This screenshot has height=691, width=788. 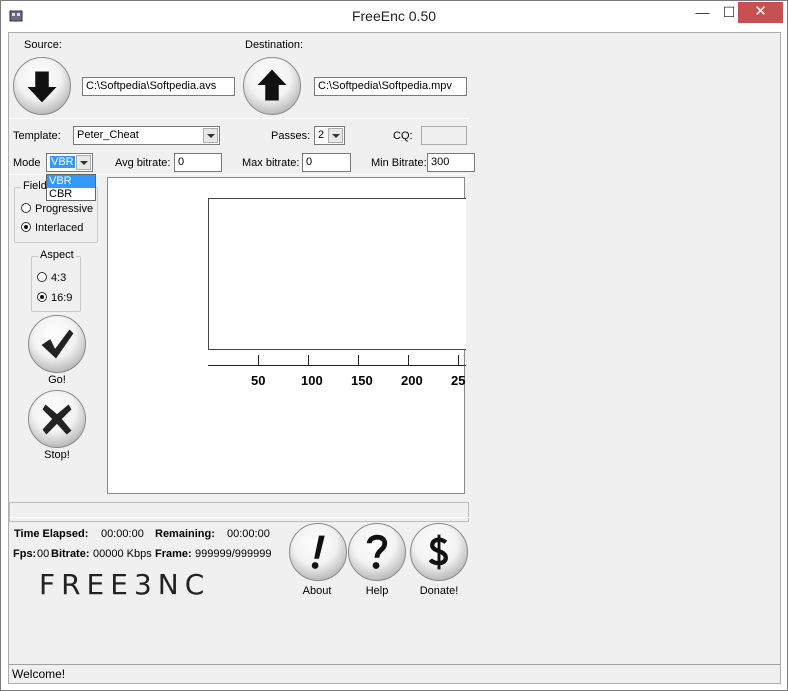 I want to click on radio-interlaced: Interlaced, so click(x=52, y=228).